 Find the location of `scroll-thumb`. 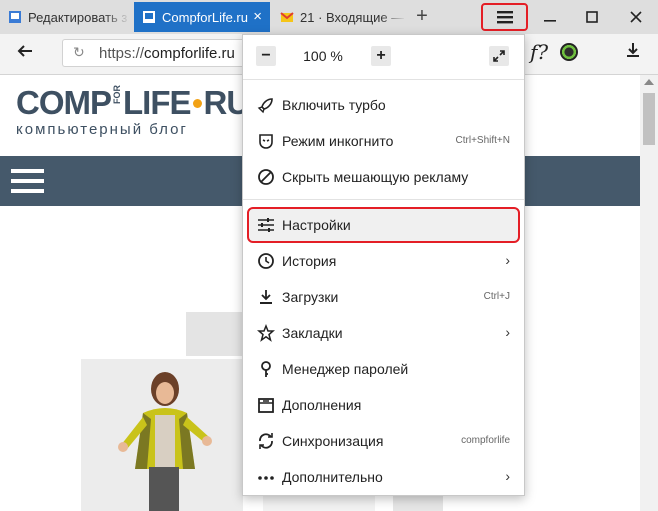

scroll-thumb is located at coordinates (649, 119).